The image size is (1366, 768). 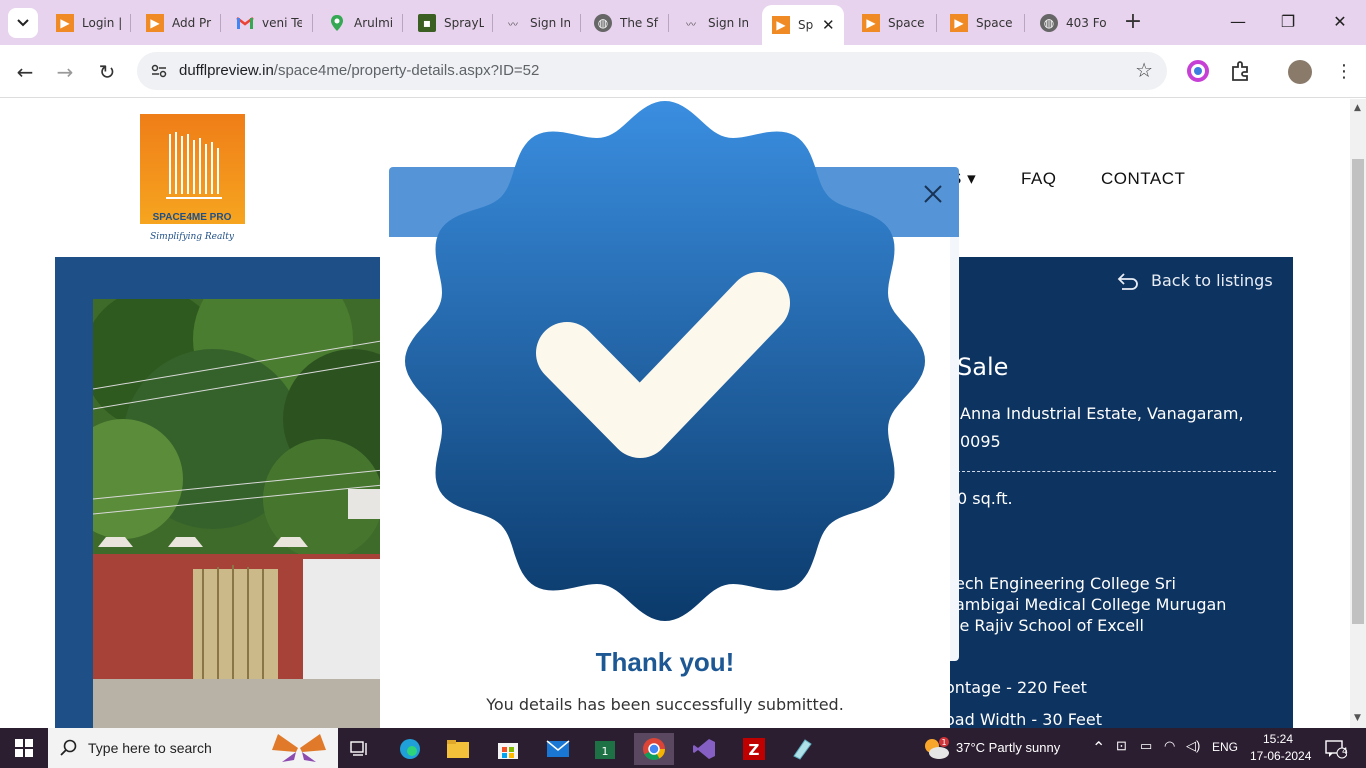 I want to click on scroll-up-icon: ▲, so click(x=1357, y=108).